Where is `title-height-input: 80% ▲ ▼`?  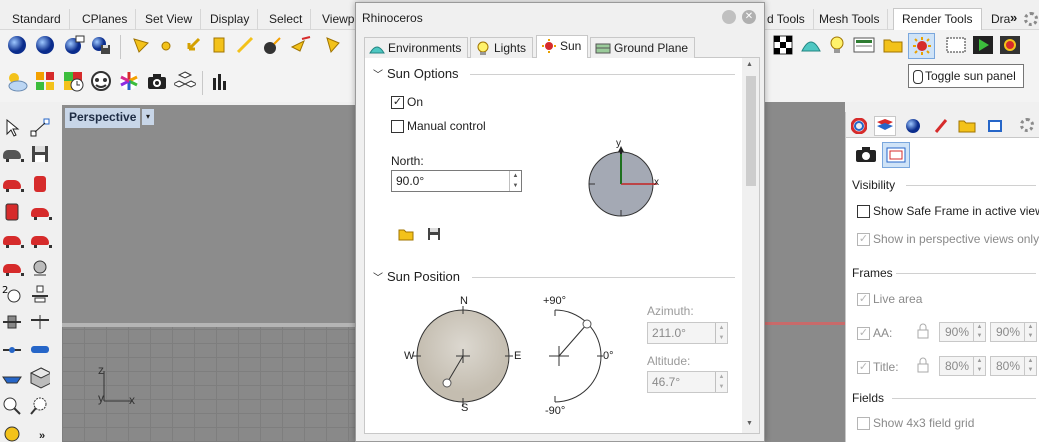
title-height-input: 80% ▲ ▼ is located at coordinates (1013, 366).